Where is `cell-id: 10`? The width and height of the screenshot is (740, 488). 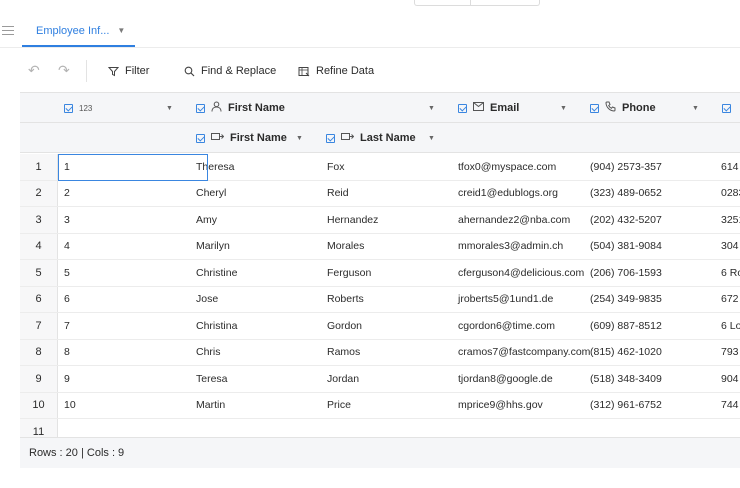
cell-id: 10 is located at coordinates (70, 406).